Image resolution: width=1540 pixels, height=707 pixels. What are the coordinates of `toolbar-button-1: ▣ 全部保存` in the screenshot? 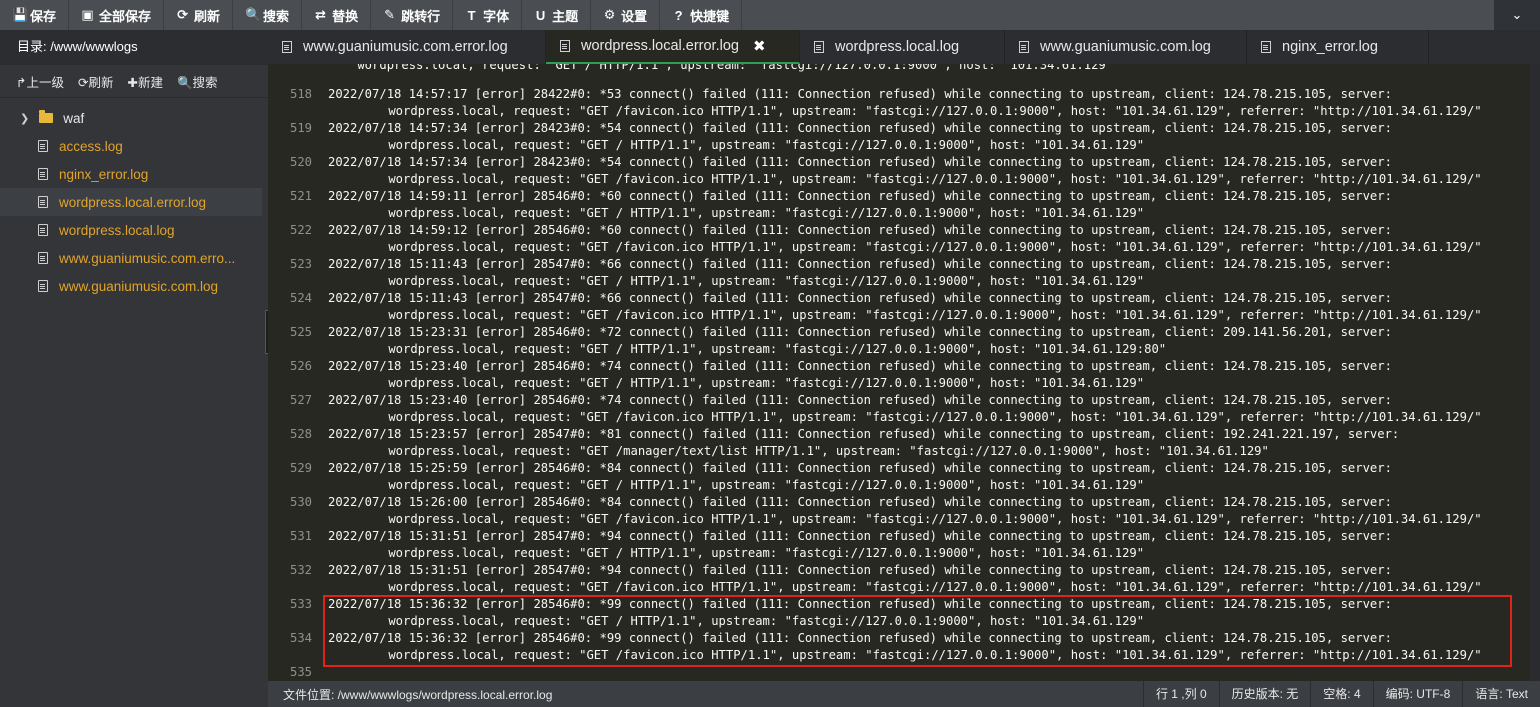 It's located at (117, 15).